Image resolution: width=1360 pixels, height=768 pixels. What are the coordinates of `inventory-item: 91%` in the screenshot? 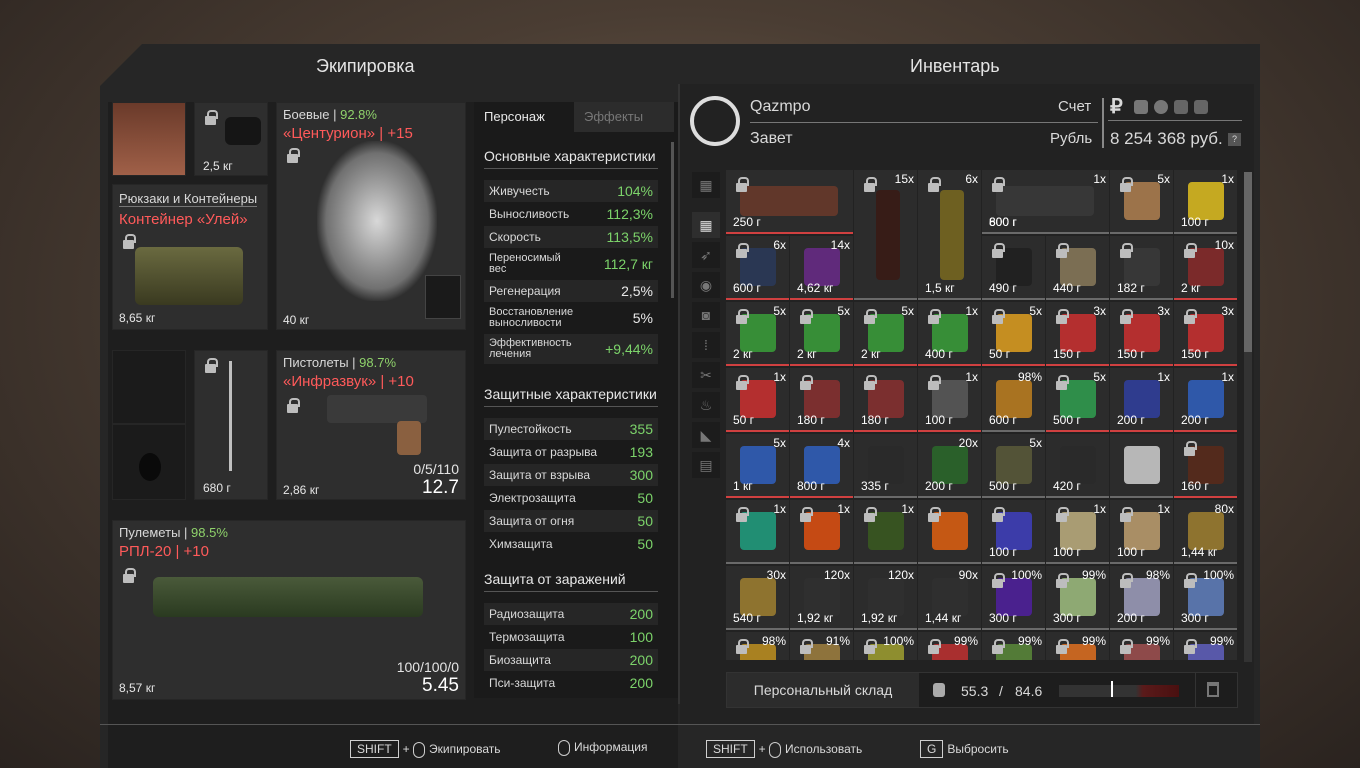 It's located at (821, 646).